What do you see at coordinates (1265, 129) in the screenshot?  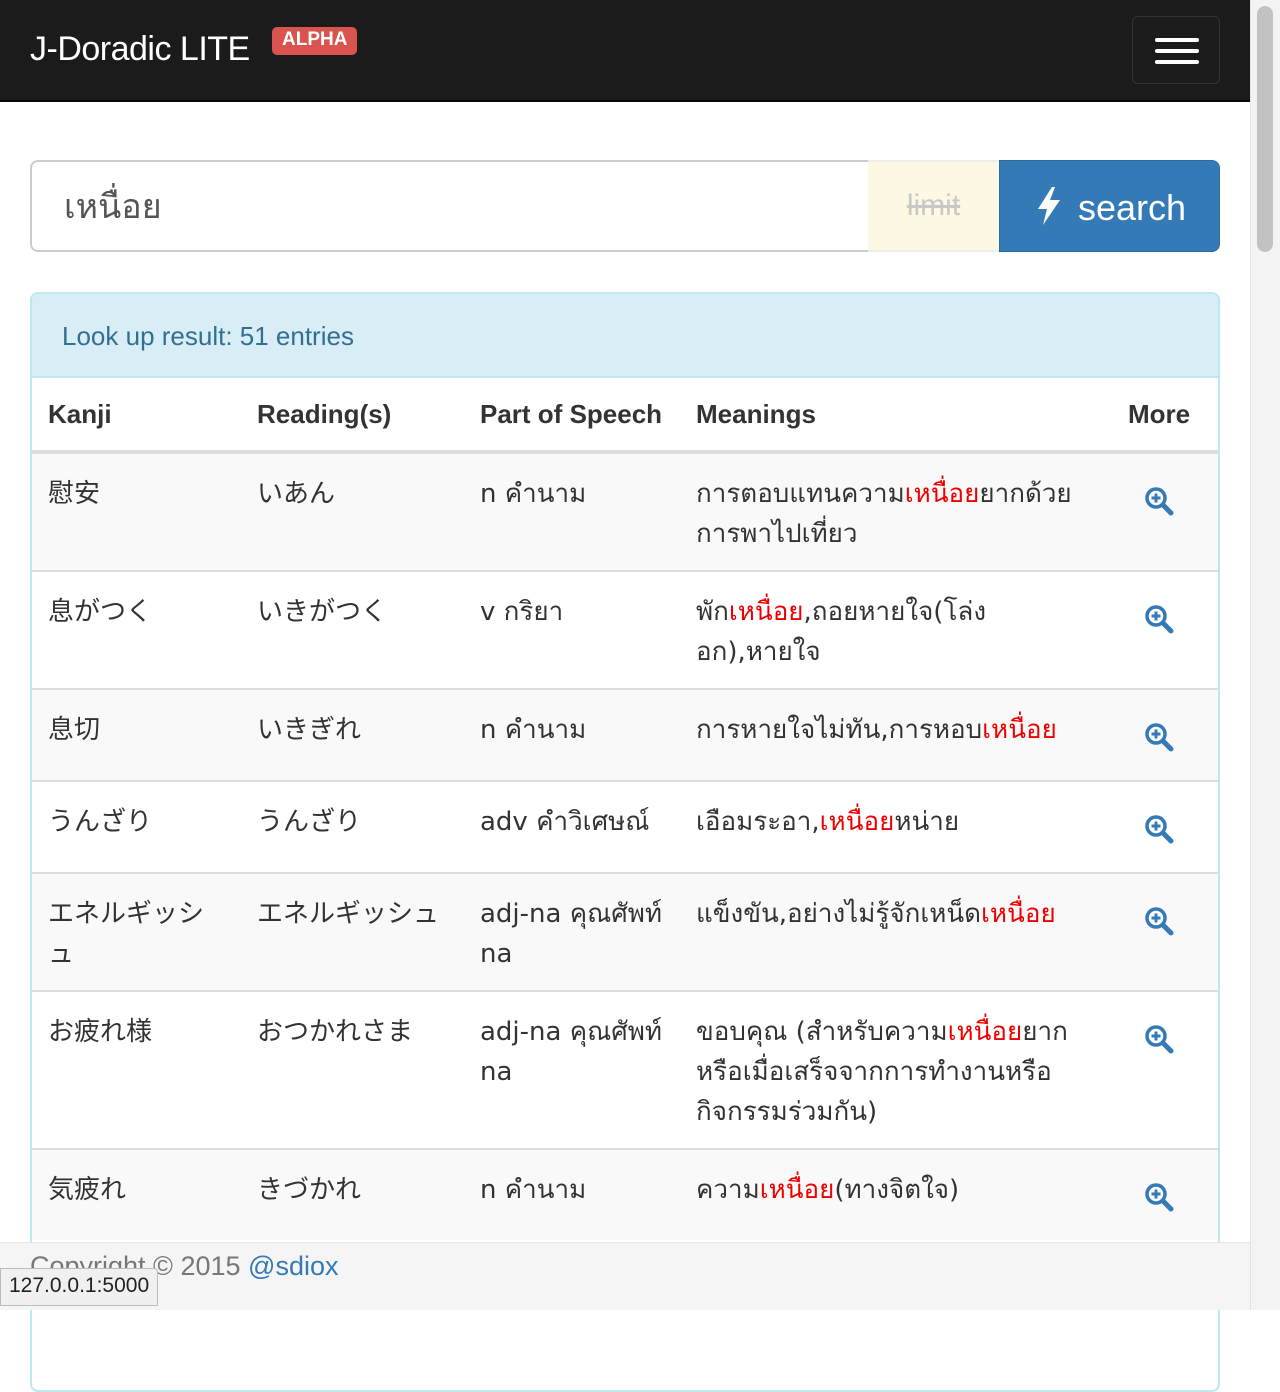 I see `scrollbar-thumb` at bounding box center [1265, 129].